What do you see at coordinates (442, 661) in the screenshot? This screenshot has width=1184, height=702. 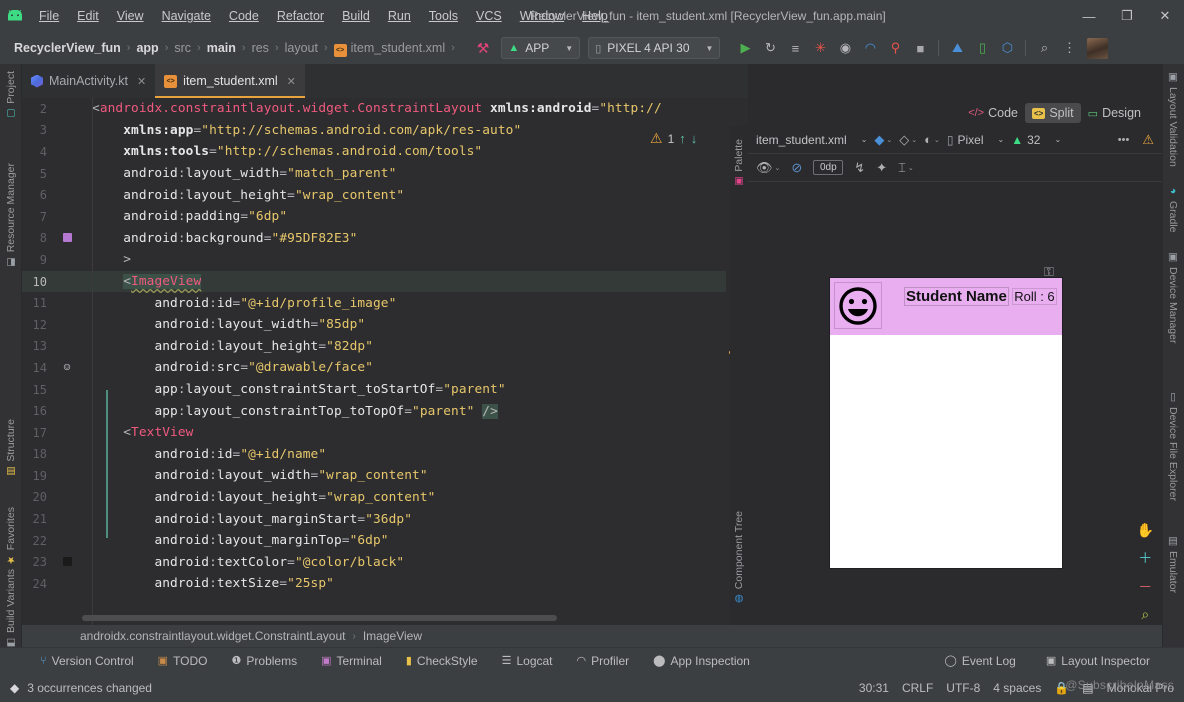 I see `tool-window-checkstyle: ▮ CheckStyle` at bounding box center [442, 661].